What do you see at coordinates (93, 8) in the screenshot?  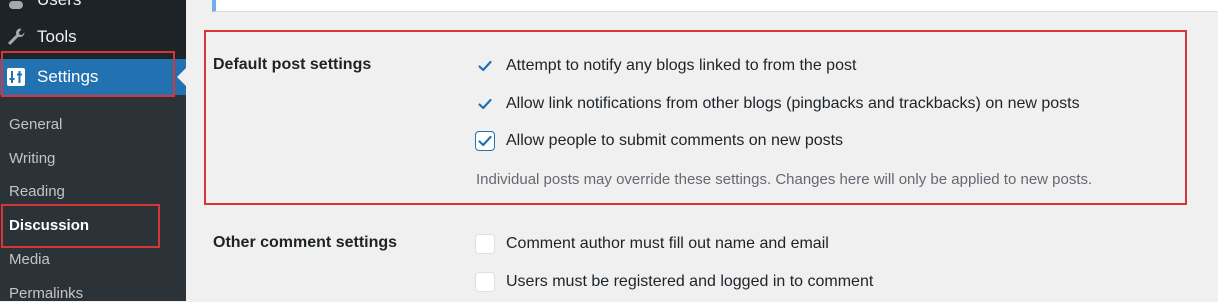 I see `menu-item-users: Users` at bounding box center [93, 8].